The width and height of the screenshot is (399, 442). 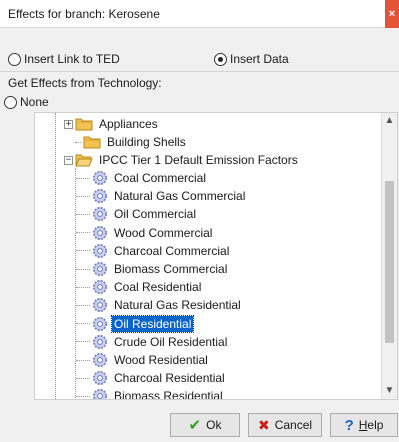 I want to click on help-label: Help, so click(x=371, y=425).